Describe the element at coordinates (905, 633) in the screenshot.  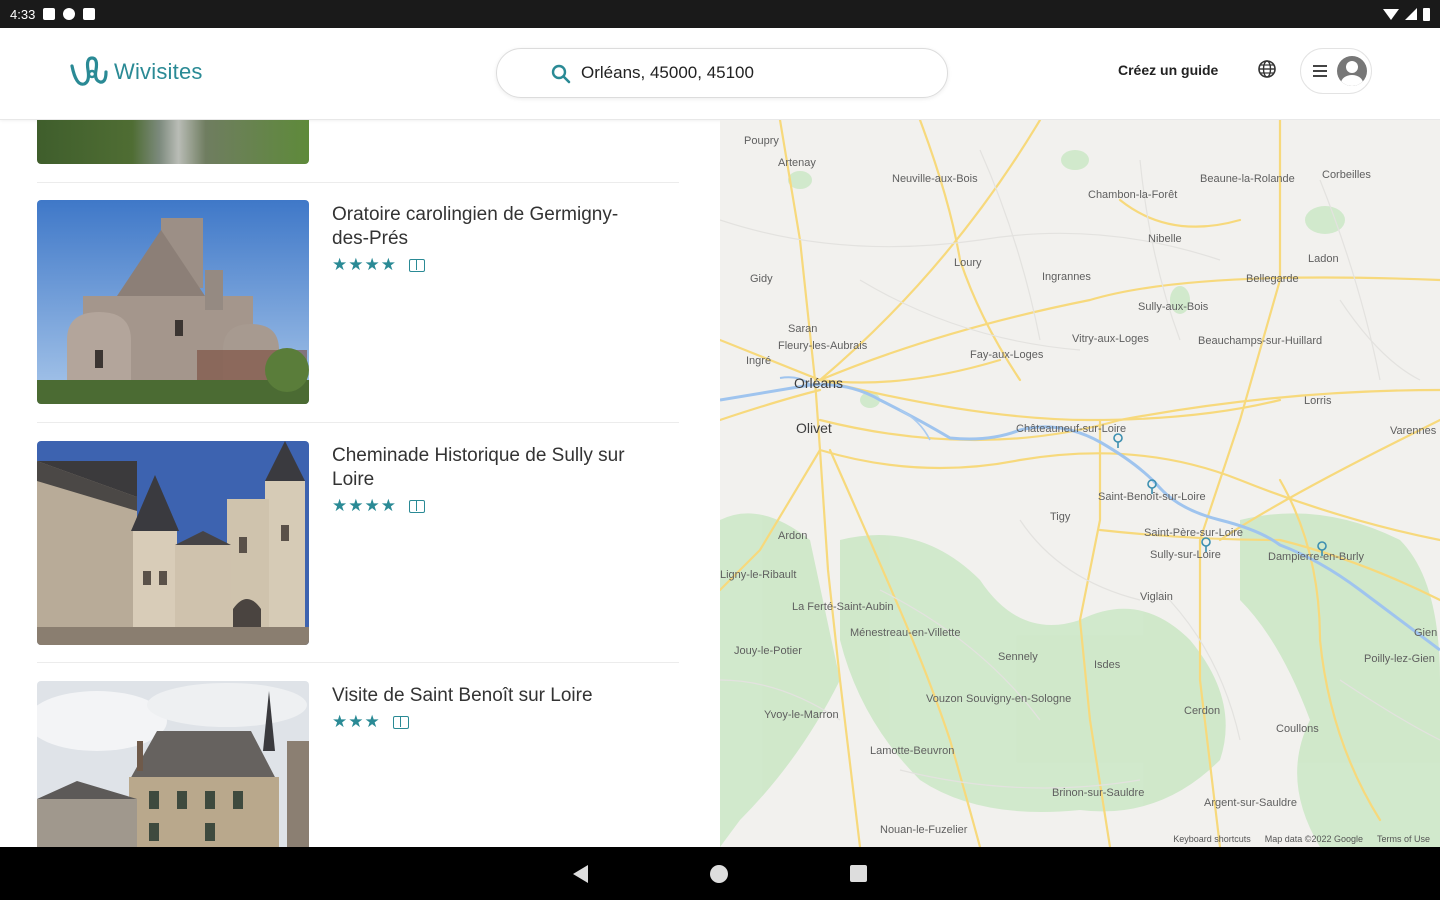
I see `map-town-label: Ménestreau-en-Villette` at that location.